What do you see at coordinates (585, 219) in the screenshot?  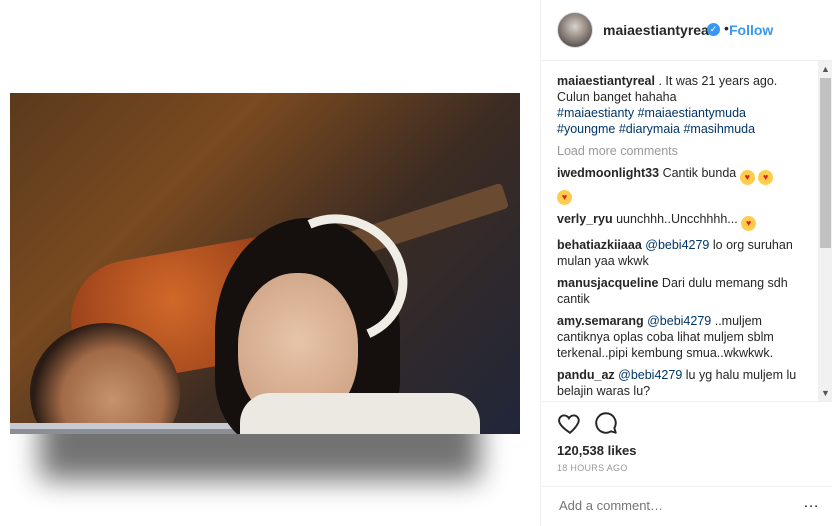 I see `comment-username: verly_ryu` at bounding box center [585, 219].